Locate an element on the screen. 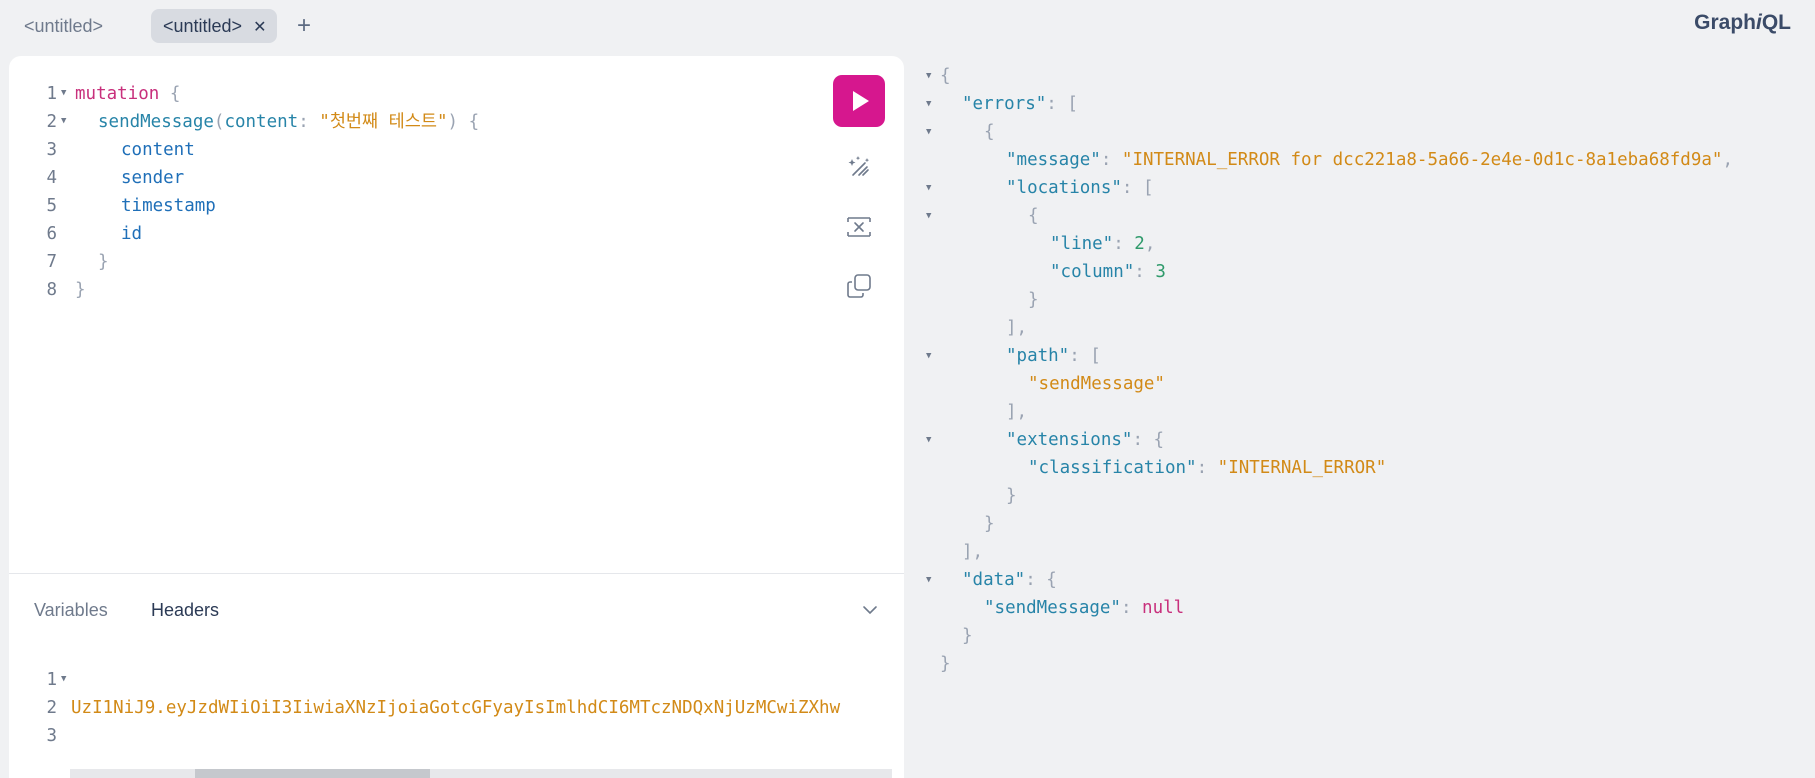  play-icon is located at coordinates (861, 101).